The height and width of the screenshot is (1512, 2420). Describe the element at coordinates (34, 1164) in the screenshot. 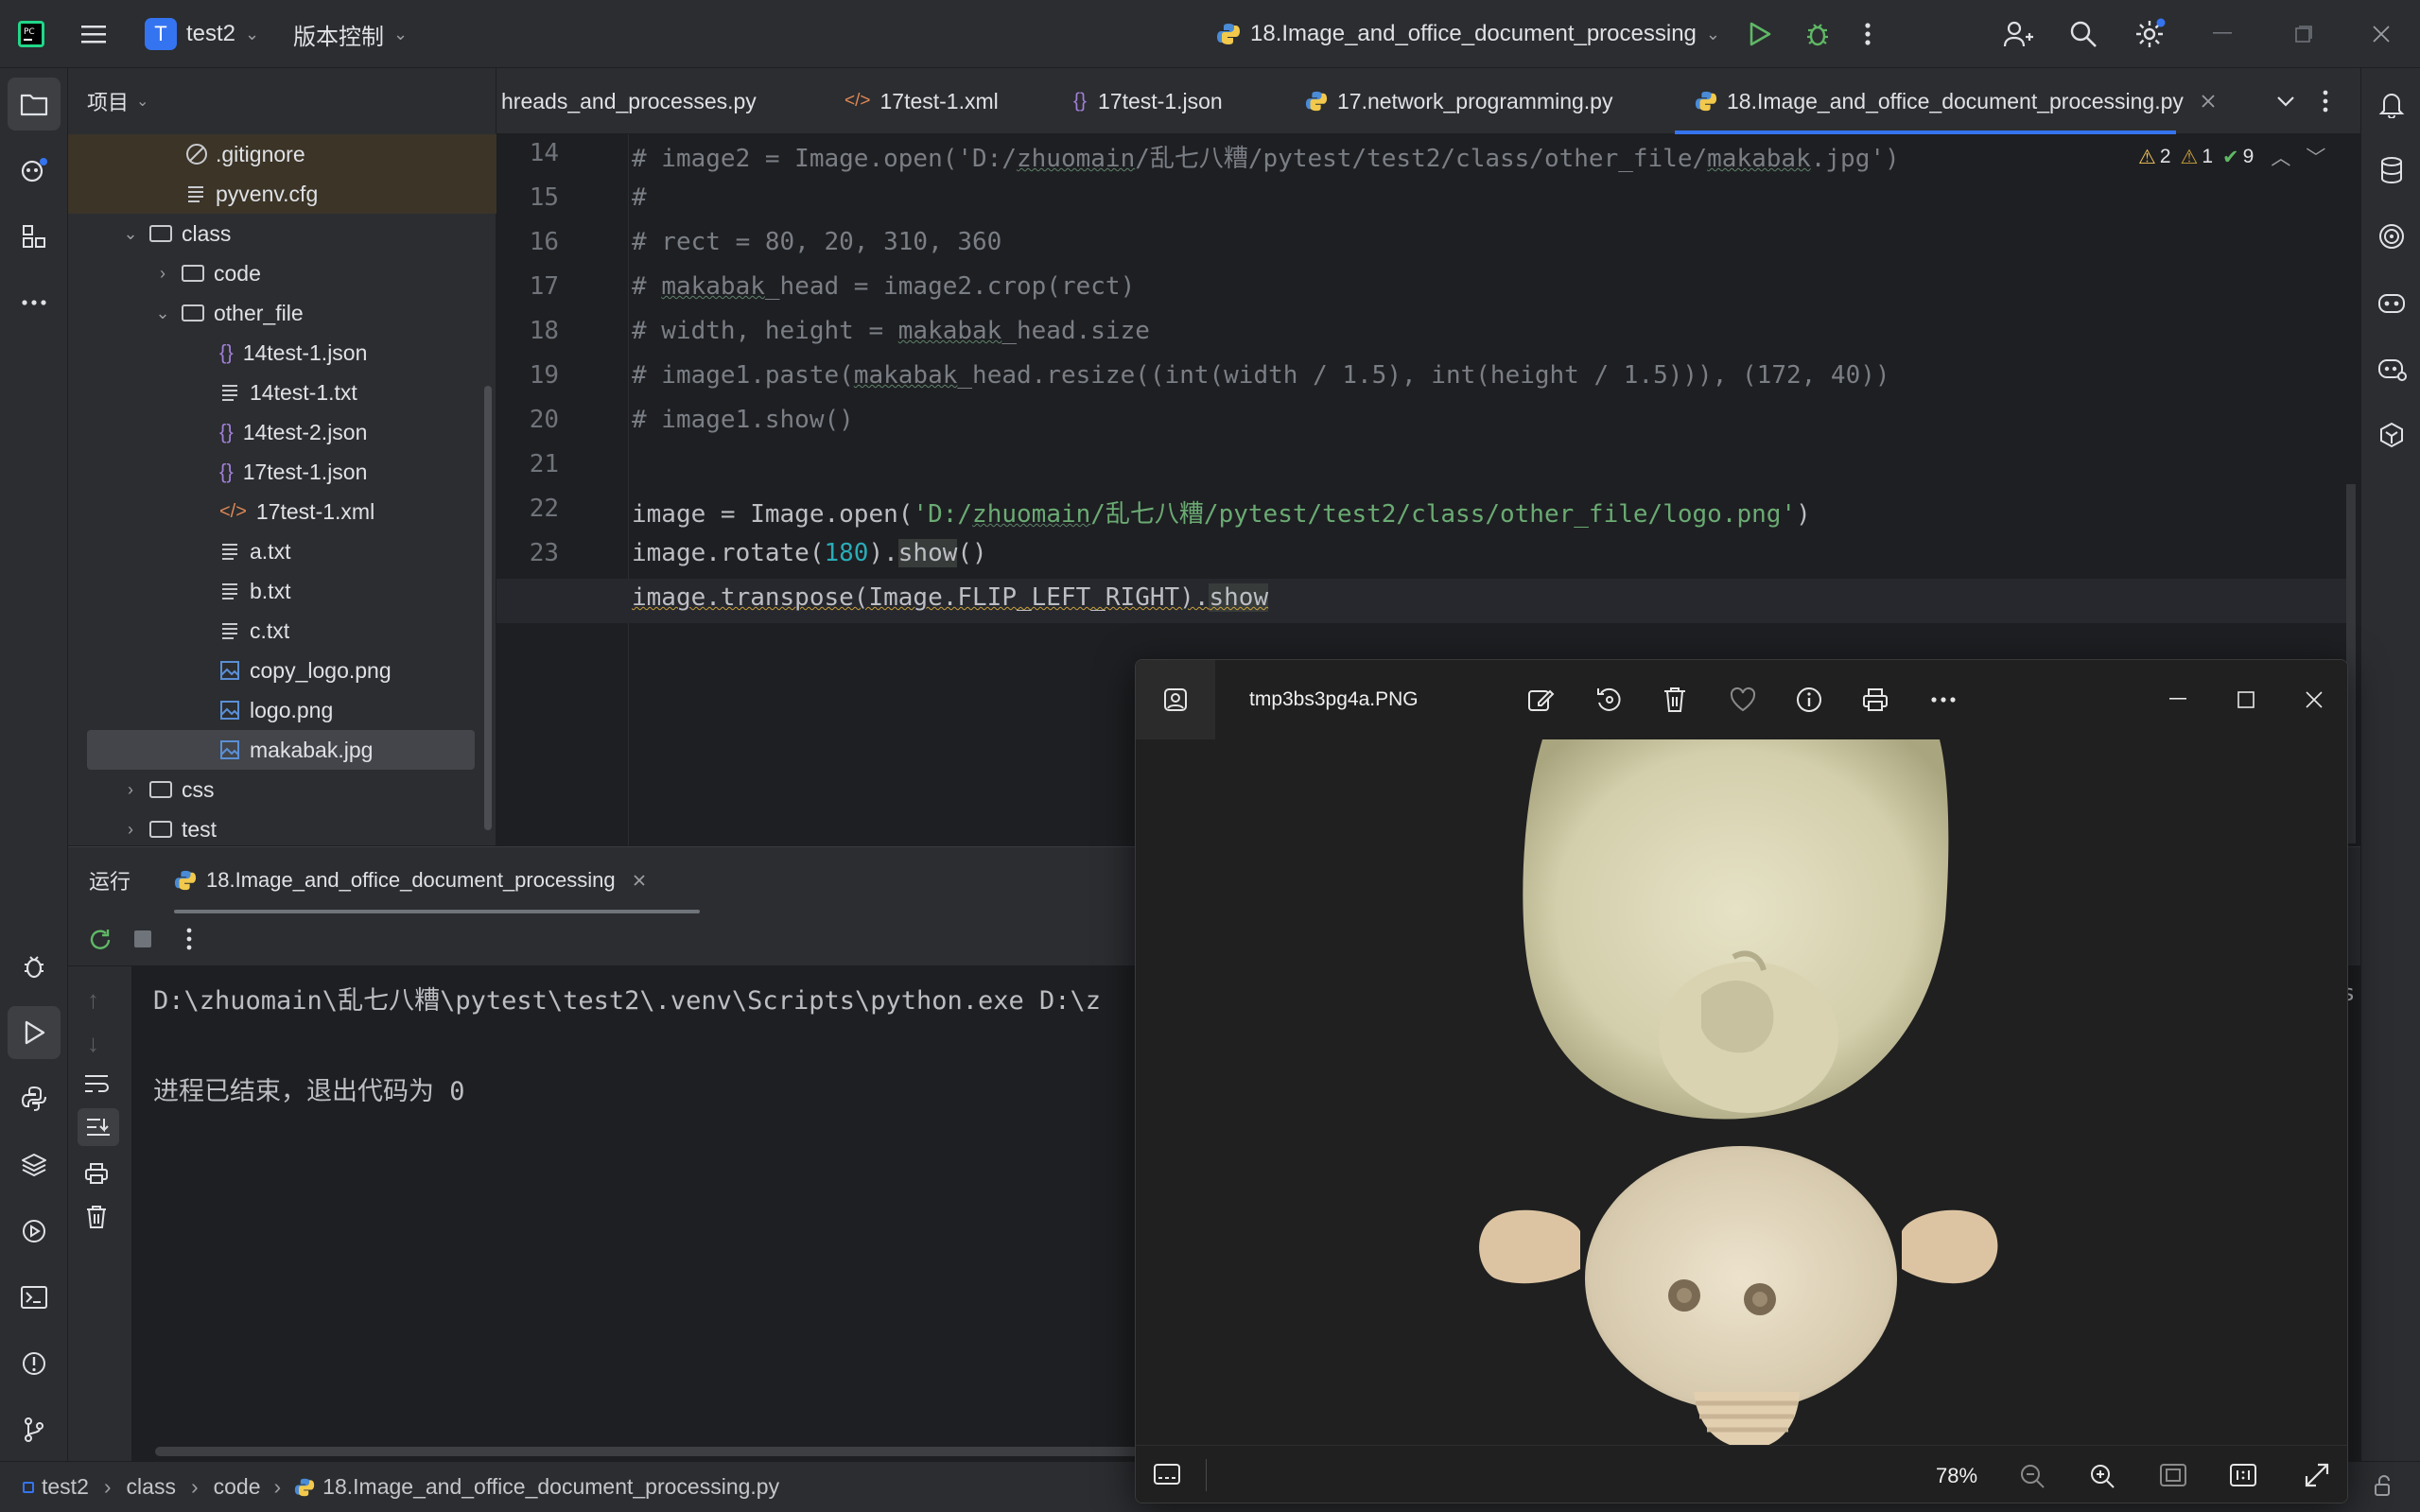

I see `python-packages-icon` at that location.